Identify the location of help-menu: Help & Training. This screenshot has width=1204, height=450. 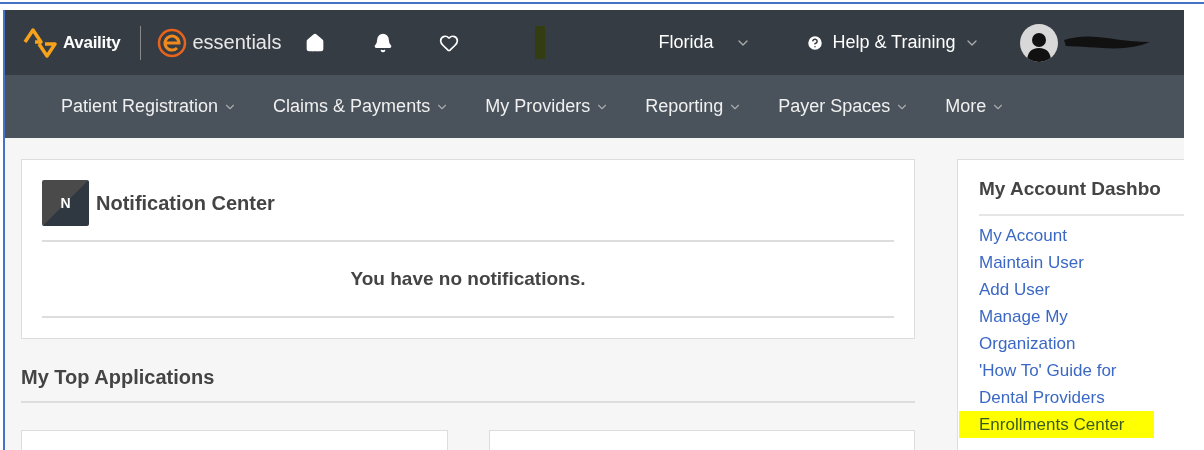
(893, 42).